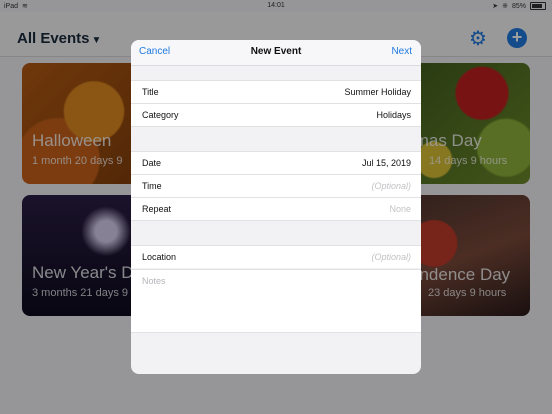 This screenshot has height=414, width=552. I want to click on time-placeholder: (Optional), so click(391, 186).